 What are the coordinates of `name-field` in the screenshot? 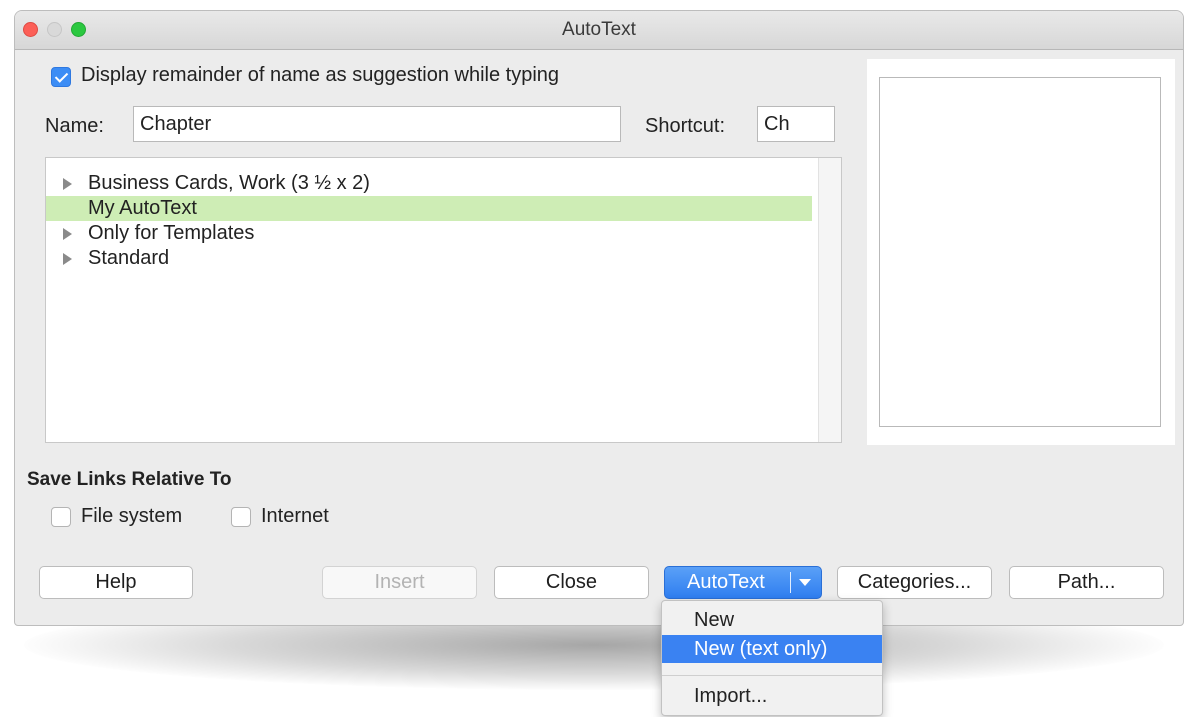 It's located at (377, 124).